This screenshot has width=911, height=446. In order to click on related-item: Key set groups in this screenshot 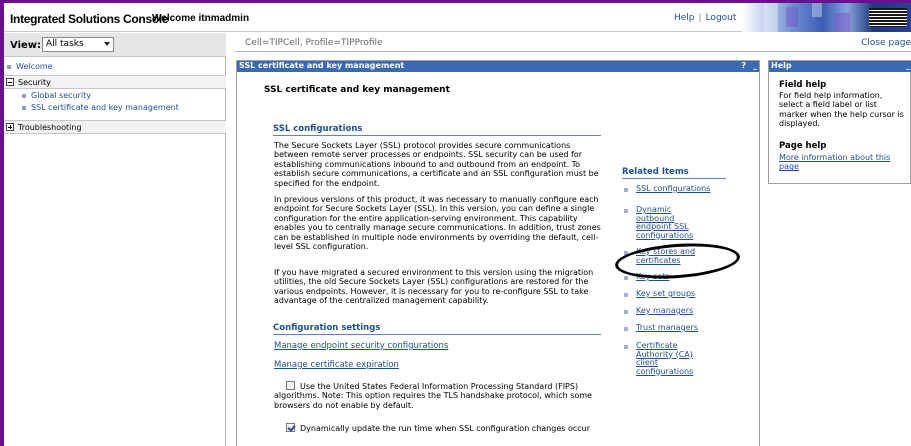, I will do `click(679, 294)`.